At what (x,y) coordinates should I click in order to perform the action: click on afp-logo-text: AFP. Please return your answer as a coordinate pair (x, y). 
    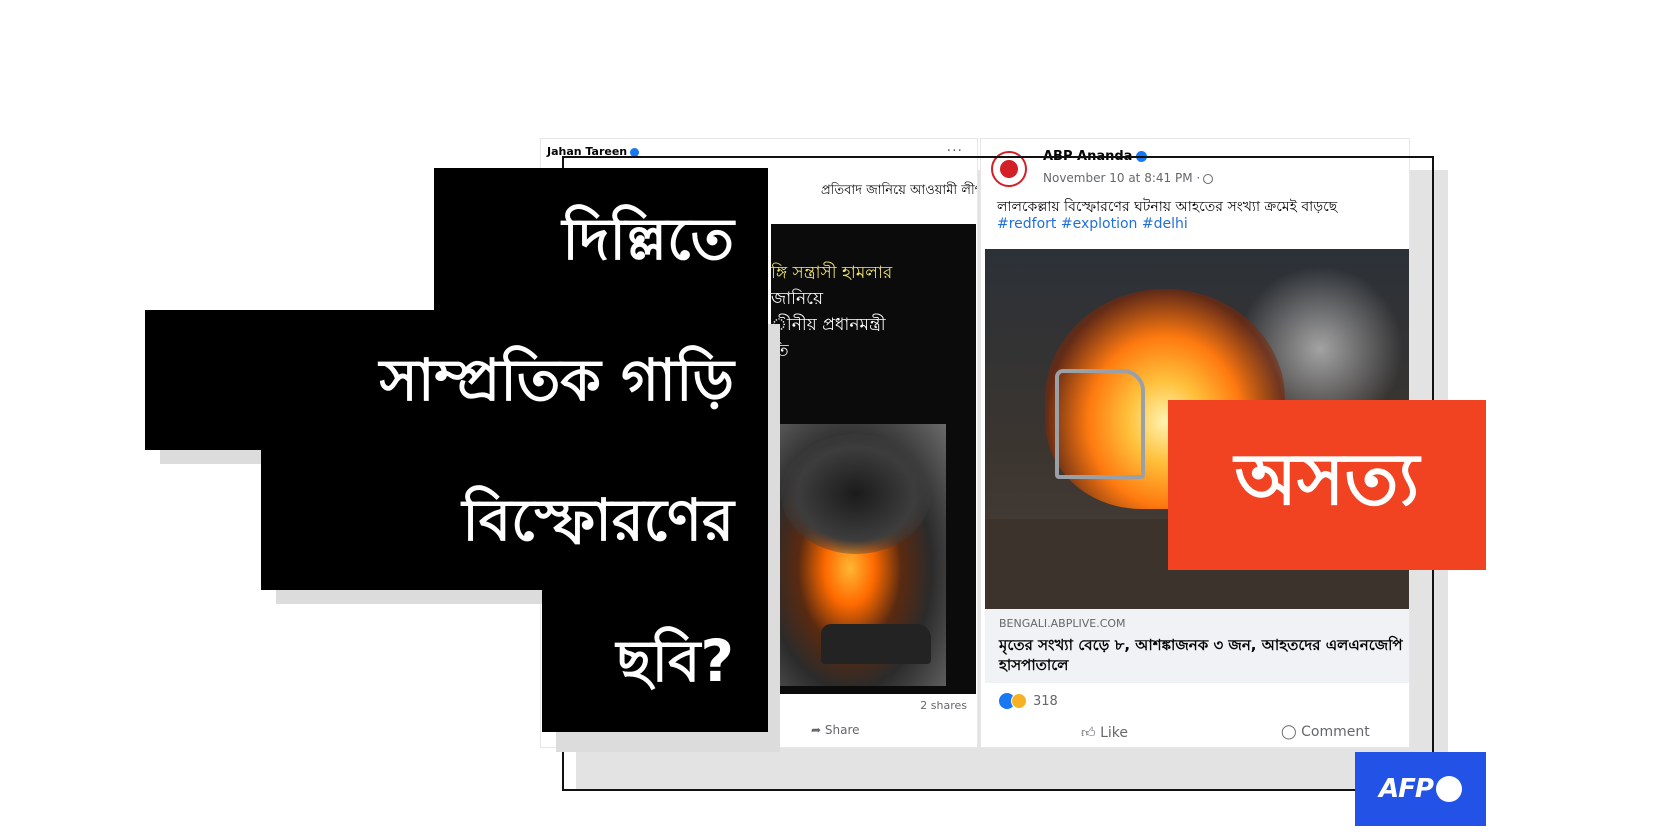
    Looking at the image, I should click on (1406, 789).